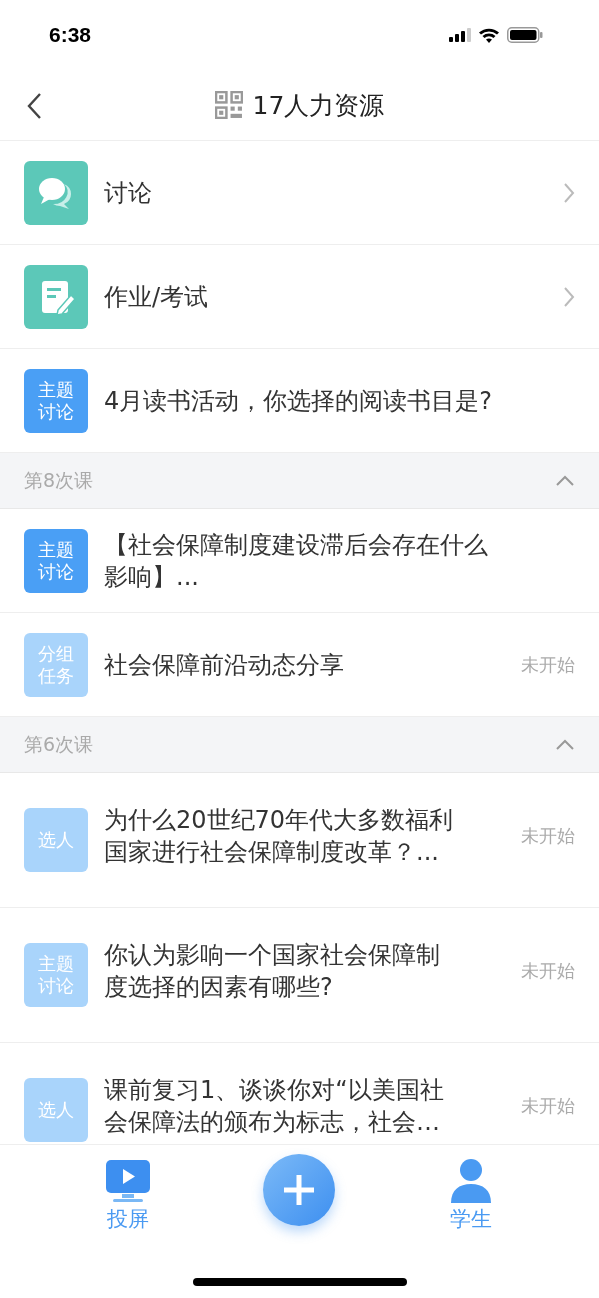 The width and height of the screenshot is (599, 1298). I want to click on menu-label: 讨论, so click(128, 193).